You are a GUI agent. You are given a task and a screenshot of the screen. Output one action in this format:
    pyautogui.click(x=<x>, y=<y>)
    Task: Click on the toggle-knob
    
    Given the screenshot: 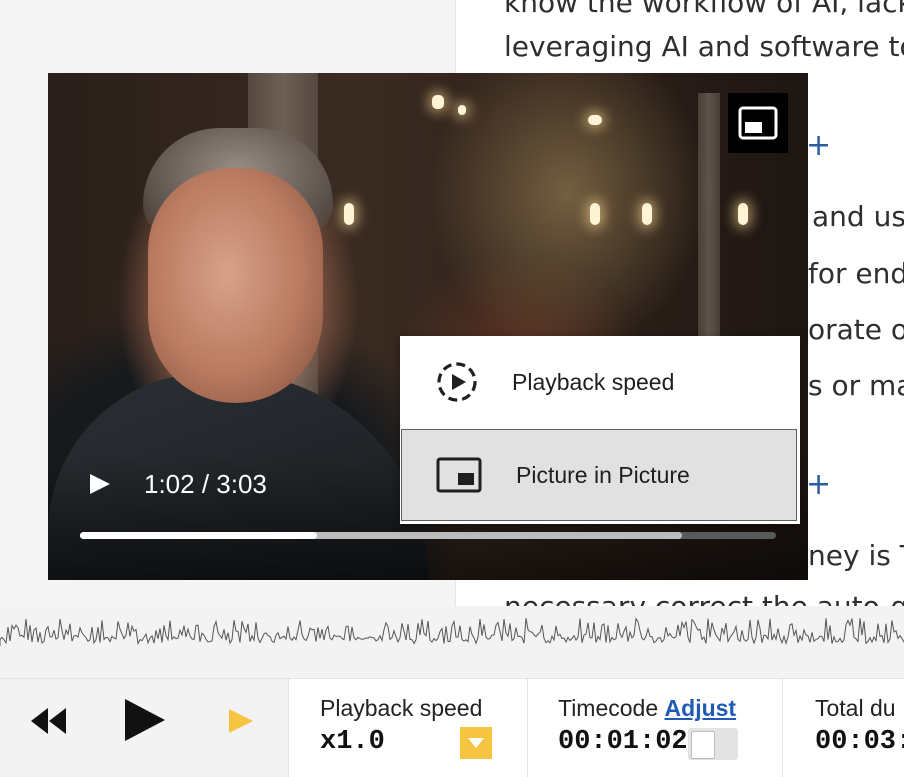 What is the action you would take?
    pyautogui.click(x=703, y=745)
    